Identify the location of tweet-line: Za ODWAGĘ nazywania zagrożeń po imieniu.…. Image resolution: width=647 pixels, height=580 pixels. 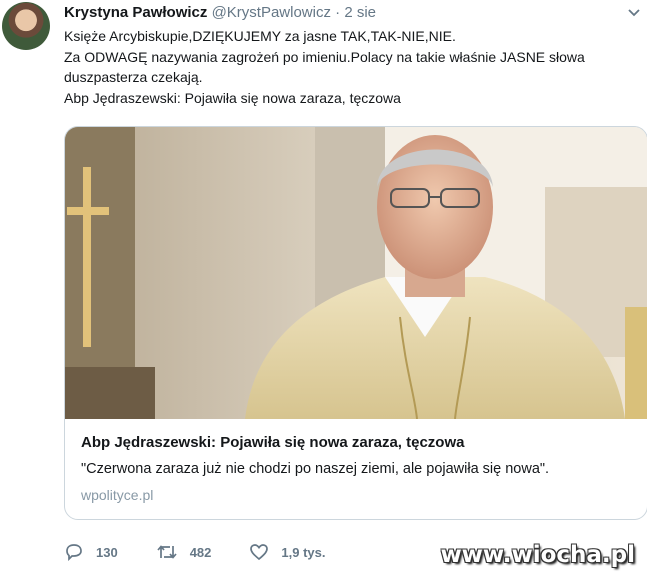
(324, 67).